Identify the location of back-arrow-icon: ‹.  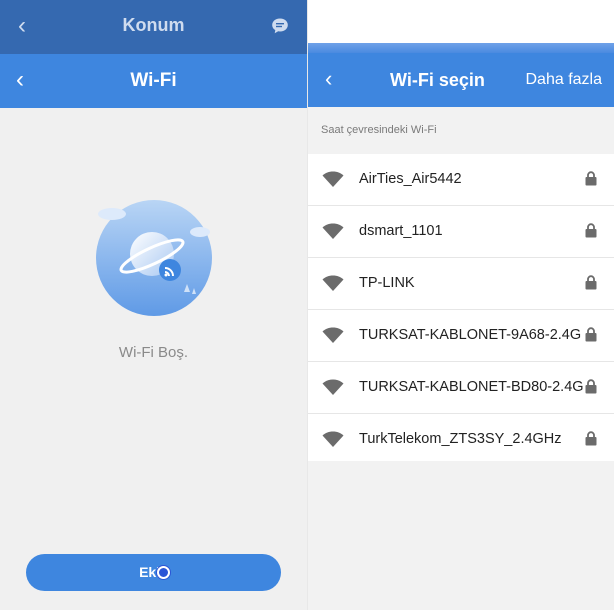
(328, 79).